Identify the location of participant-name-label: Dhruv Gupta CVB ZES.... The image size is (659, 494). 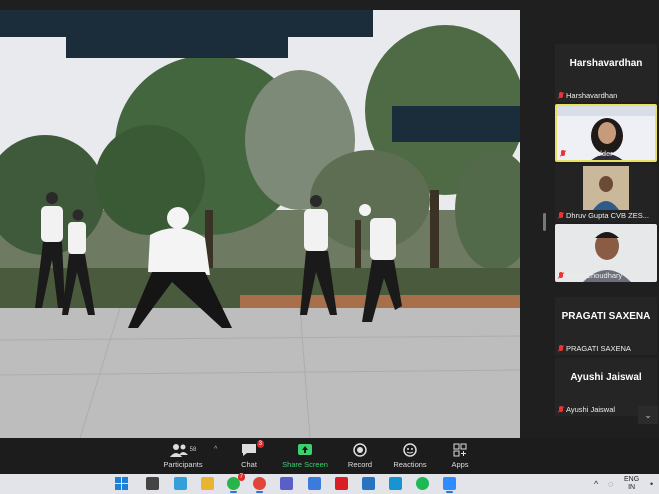
(607, 215).